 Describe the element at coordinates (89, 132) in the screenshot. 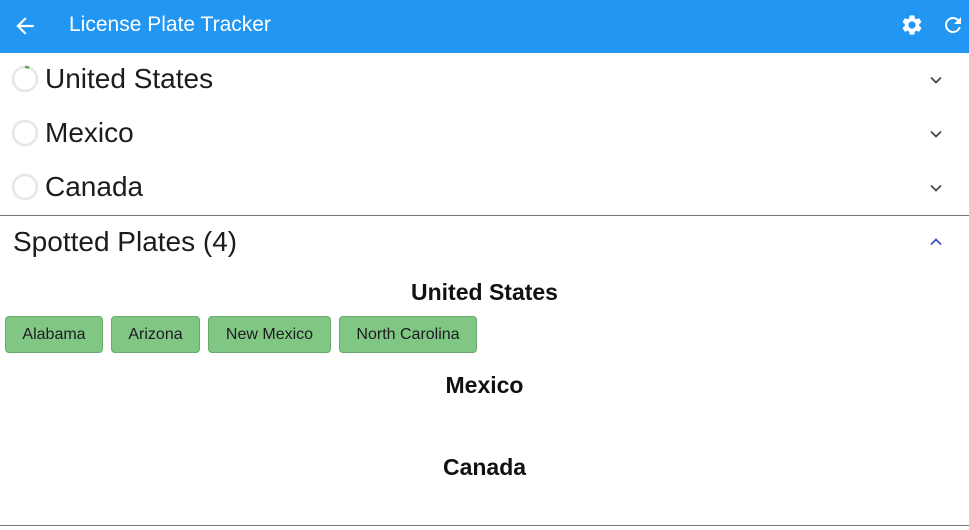

I see `country-name: Mexico` at that location.